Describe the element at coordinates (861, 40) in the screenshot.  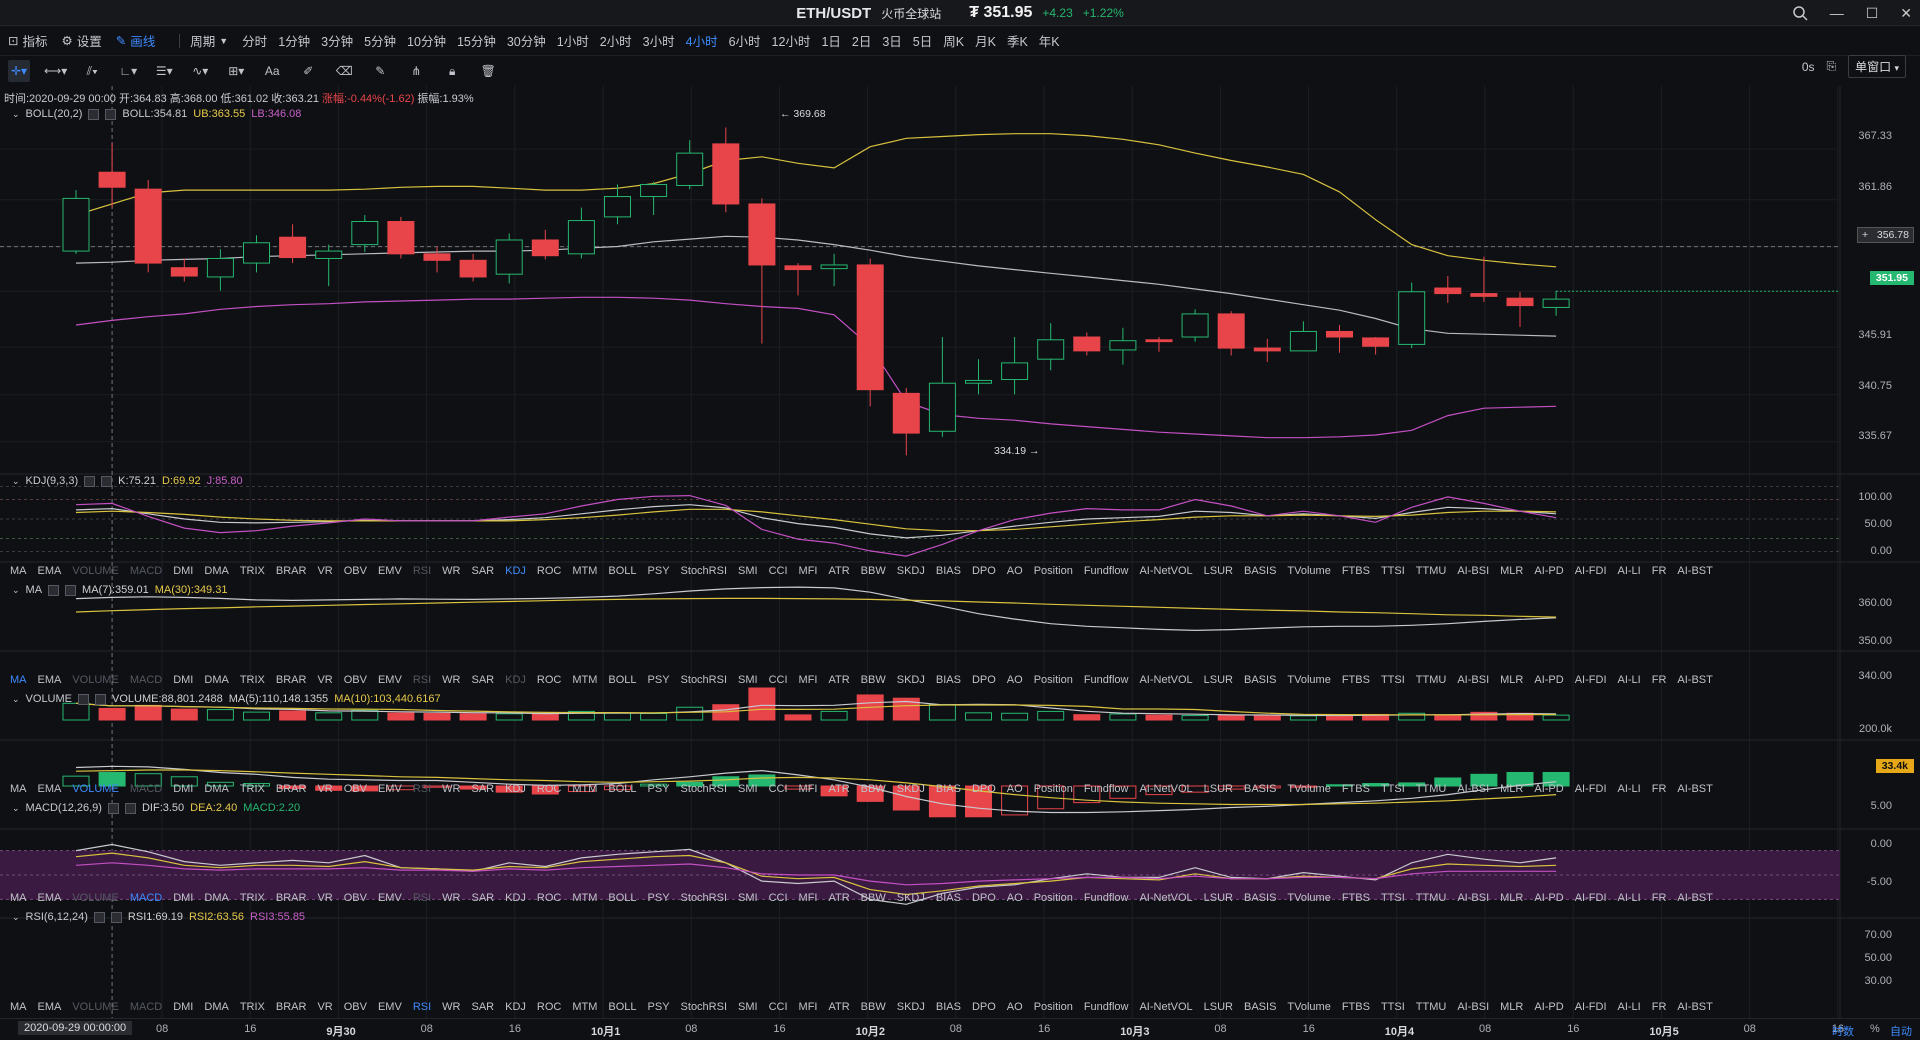
I see `period-14: 2日` at that location.